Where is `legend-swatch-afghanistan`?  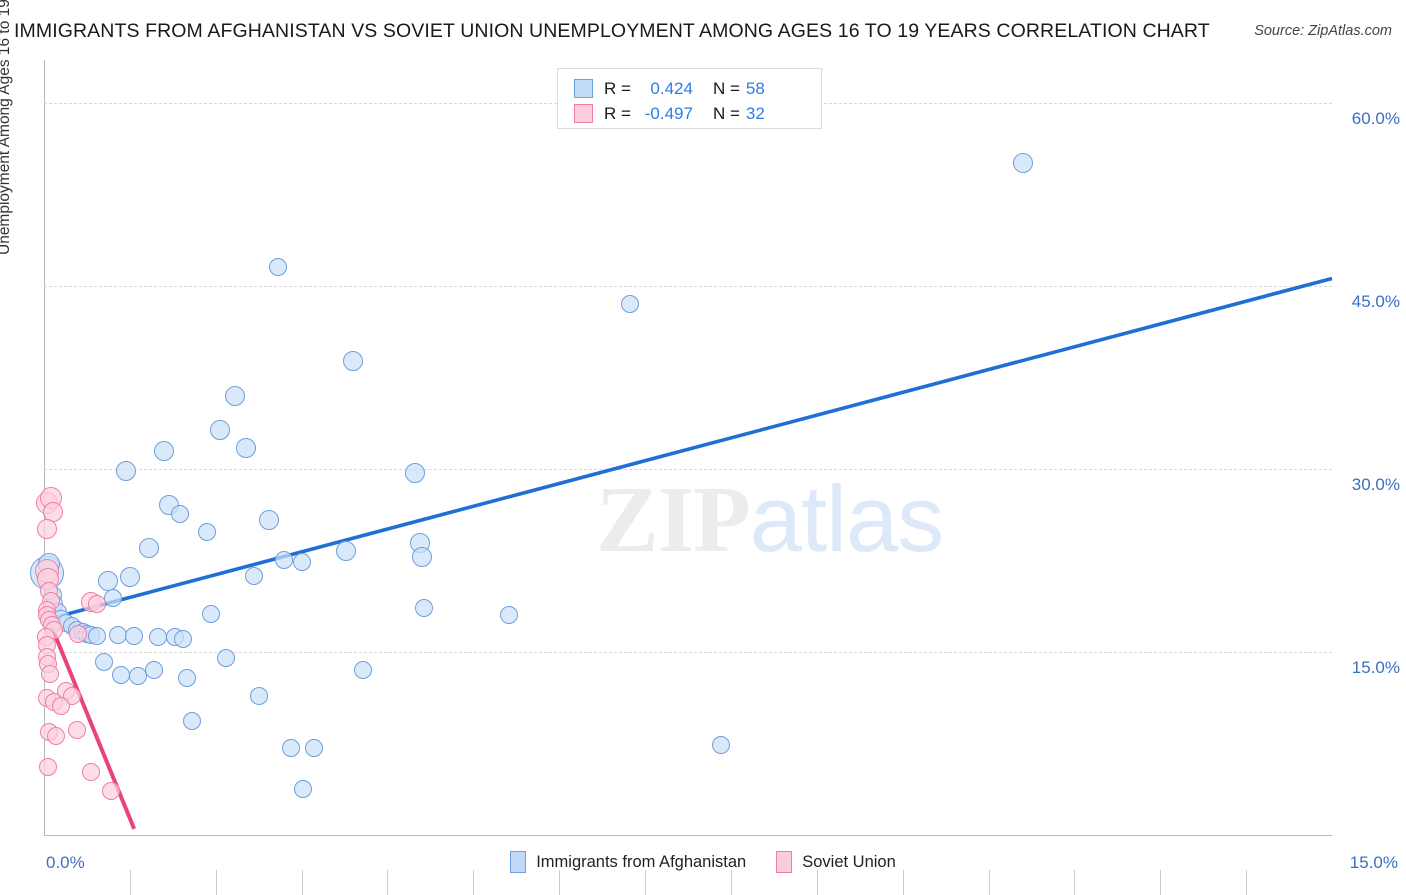 legend-swatch-afghanistan is located at coordinates (583, 88).